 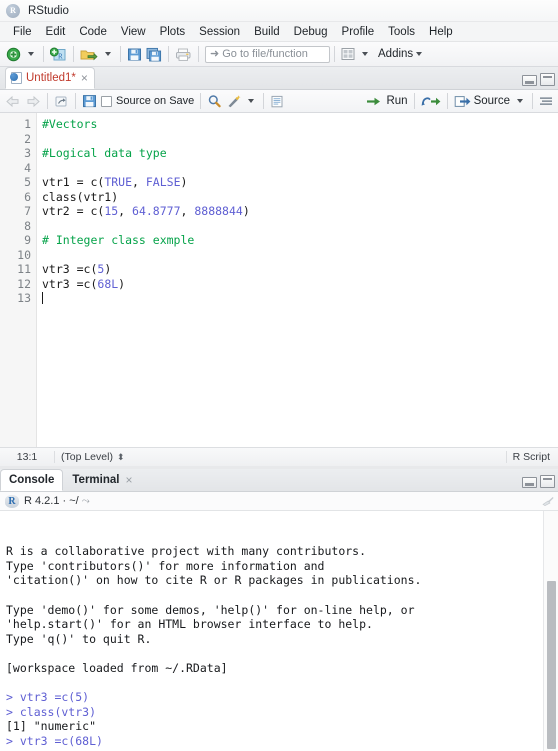 I want to click on menu-item-code: Code, so click(x=93, y=32).